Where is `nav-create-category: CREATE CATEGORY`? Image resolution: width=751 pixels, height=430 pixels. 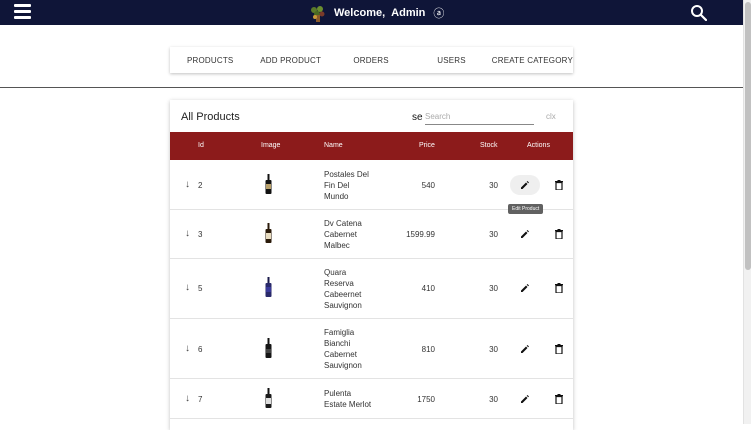
nav-create-category: CREATE CATEGORY is located at coordinates (532, 60).